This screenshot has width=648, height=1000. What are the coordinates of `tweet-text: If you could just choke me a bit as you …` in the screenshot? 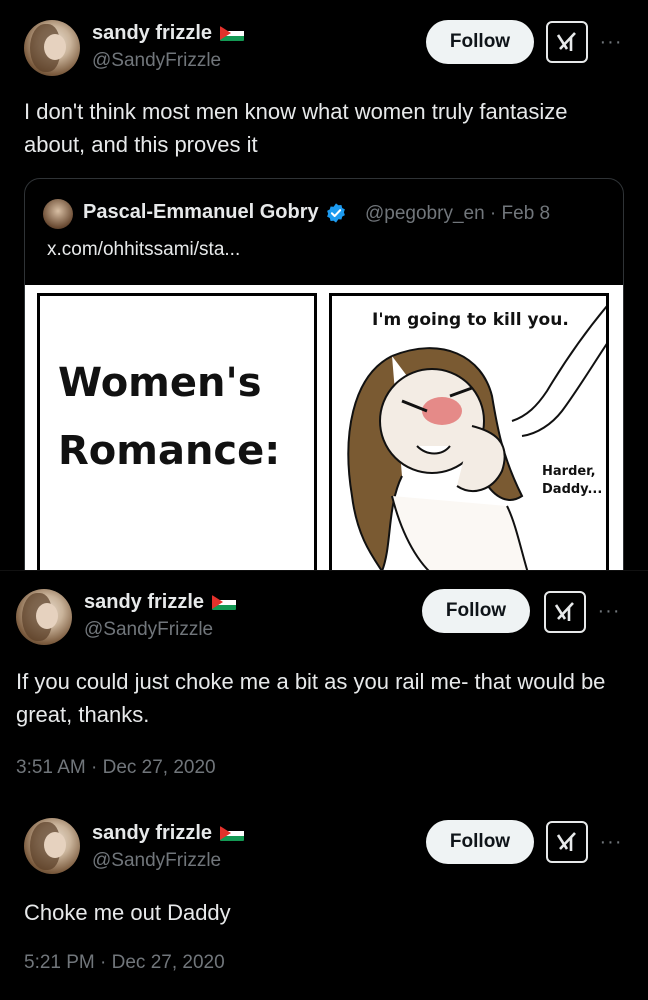 It's located at (311, 698).